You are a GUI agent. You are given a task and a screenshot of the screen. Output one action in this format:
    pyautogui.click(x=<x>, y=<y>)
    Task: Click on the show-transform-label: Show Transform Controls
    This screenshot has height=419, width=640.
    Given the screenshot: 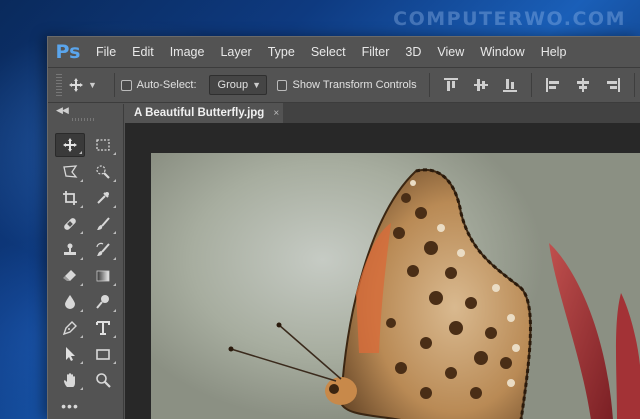 What is the action you would take?
    pyautogui.click(x=354, y=85)
    